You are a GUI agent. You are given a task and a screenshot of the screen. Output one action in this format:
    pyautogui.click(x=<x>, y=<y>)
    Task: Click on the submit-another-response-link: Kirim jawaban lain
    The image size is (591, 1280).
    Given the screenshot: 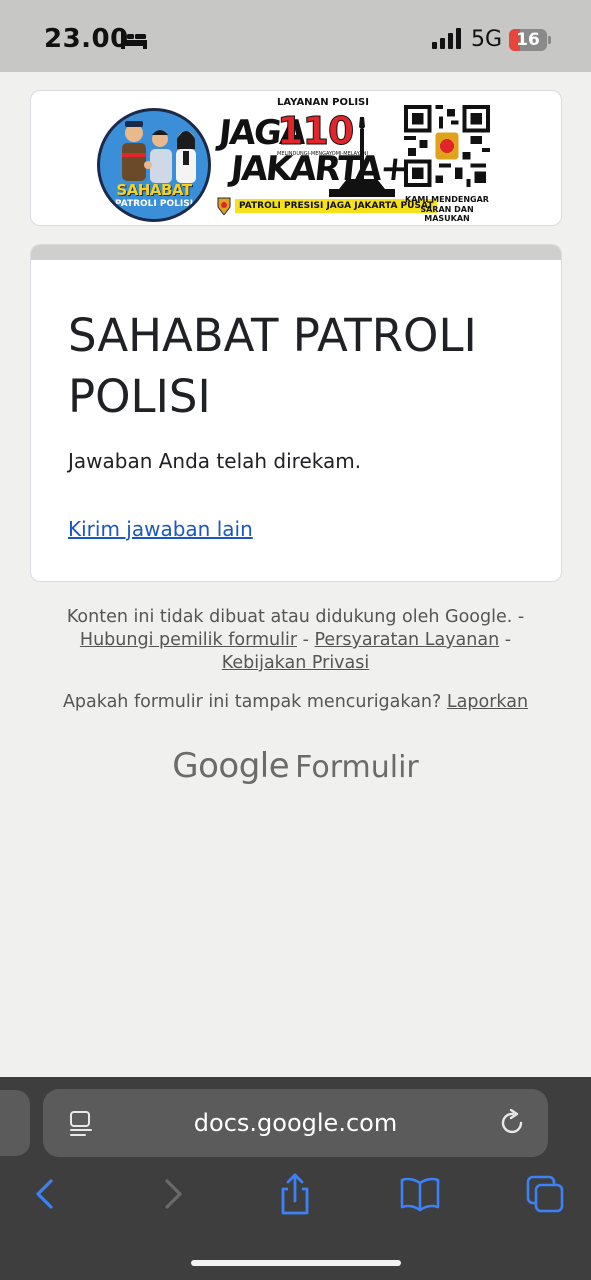 What is the action you would take?
    pyautogui.click(x=160, y=529)
    